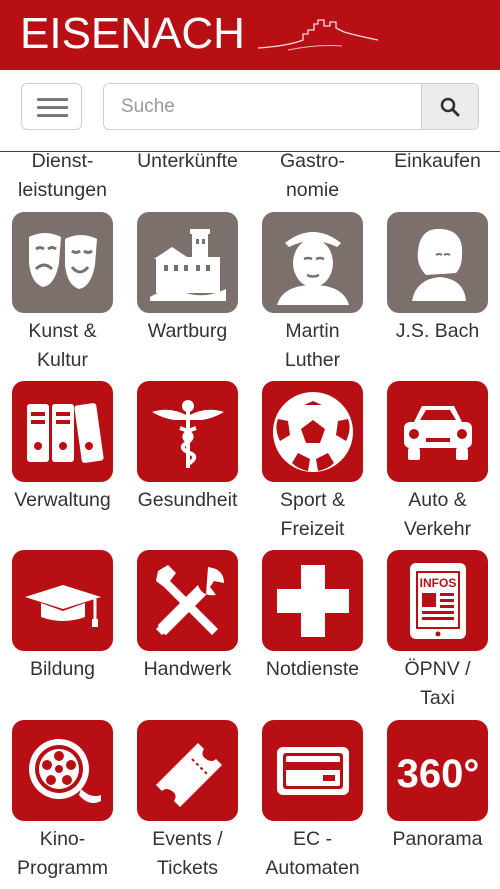 The width and height of the screenshot is (500, 889). I want to click on app-header: EISENACH, so click(250, 35).